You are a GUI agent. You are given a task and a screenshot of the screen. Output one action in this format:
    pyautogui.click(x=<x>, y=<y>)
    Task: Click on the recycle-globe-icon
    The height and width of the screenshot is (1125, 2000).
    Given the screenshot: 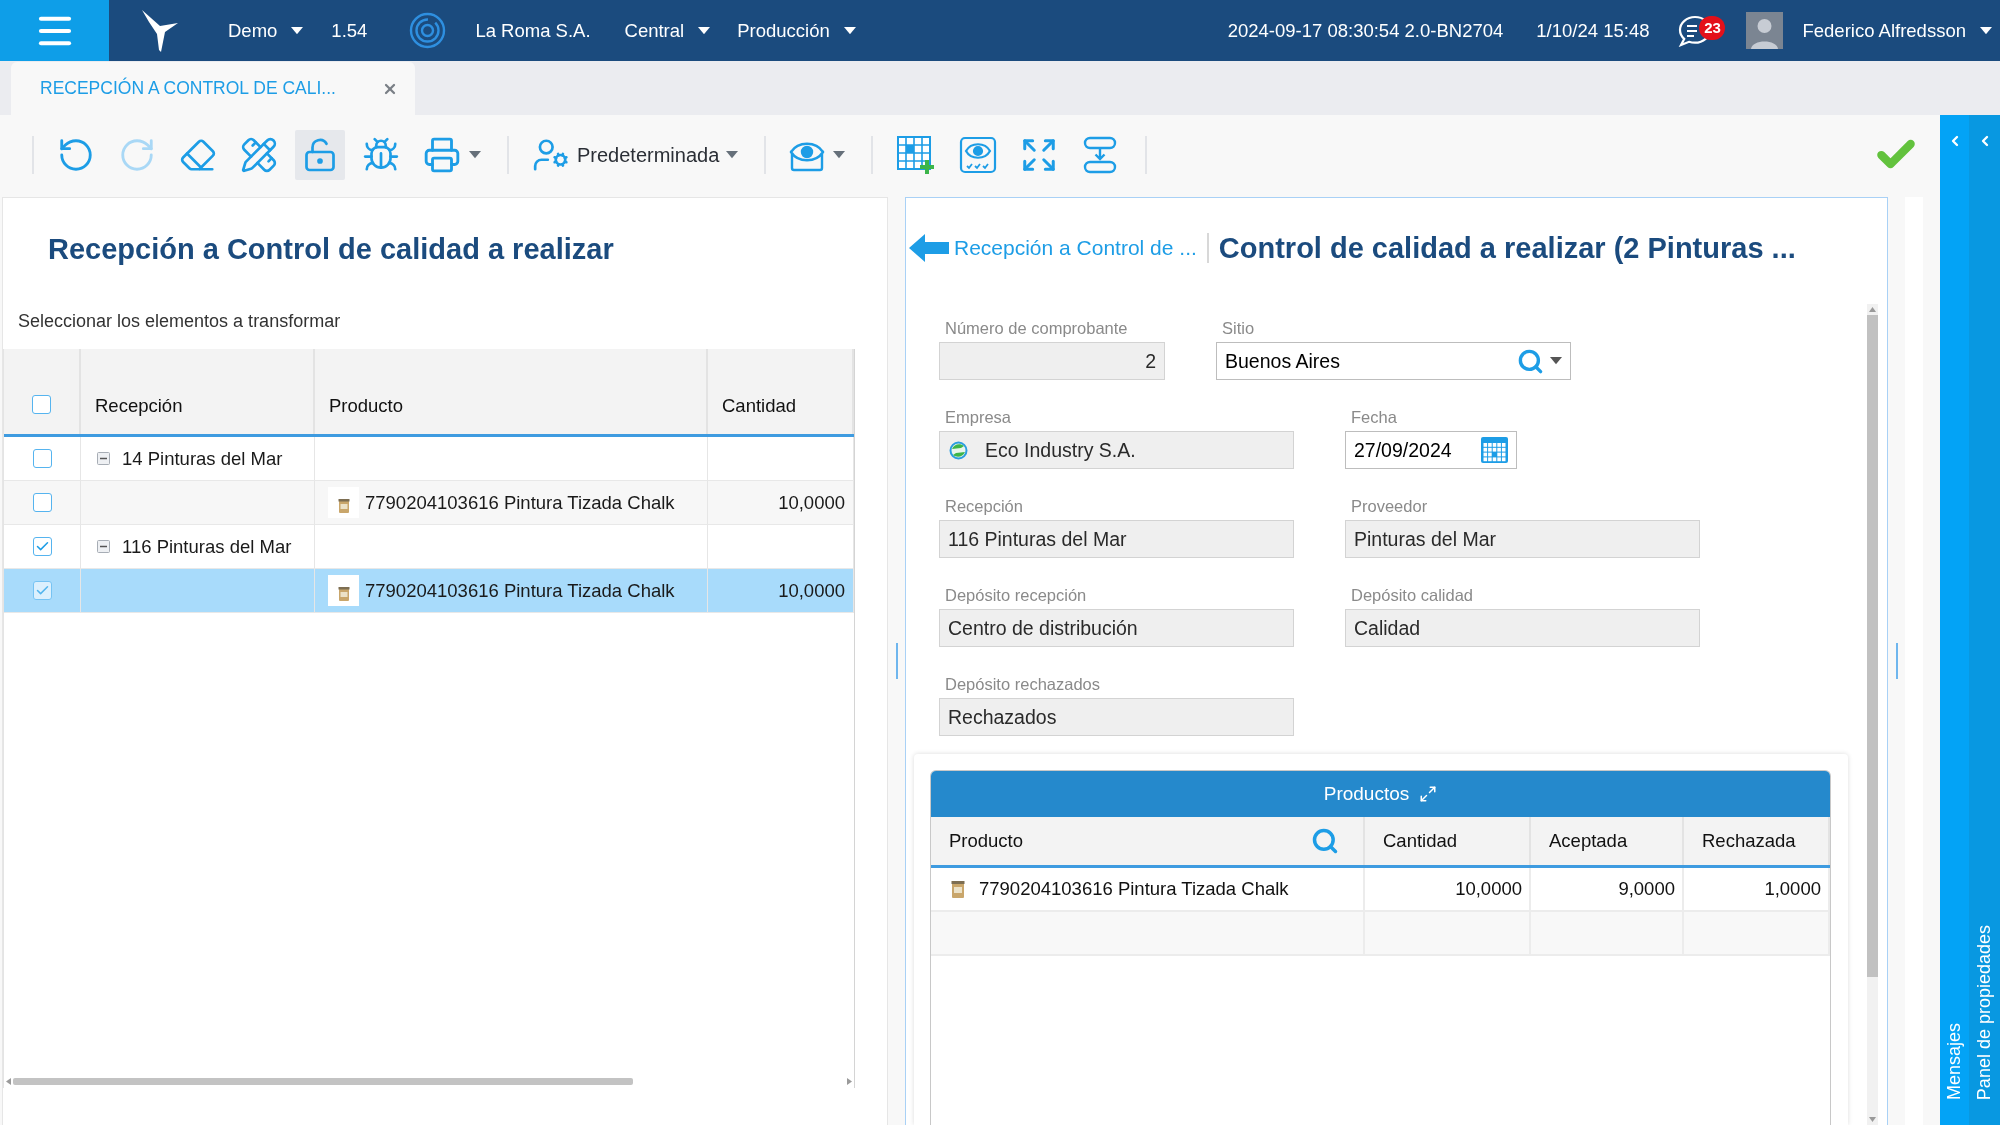 What is the action you would take?
    pyautogui.click(x=958, y=450)
    